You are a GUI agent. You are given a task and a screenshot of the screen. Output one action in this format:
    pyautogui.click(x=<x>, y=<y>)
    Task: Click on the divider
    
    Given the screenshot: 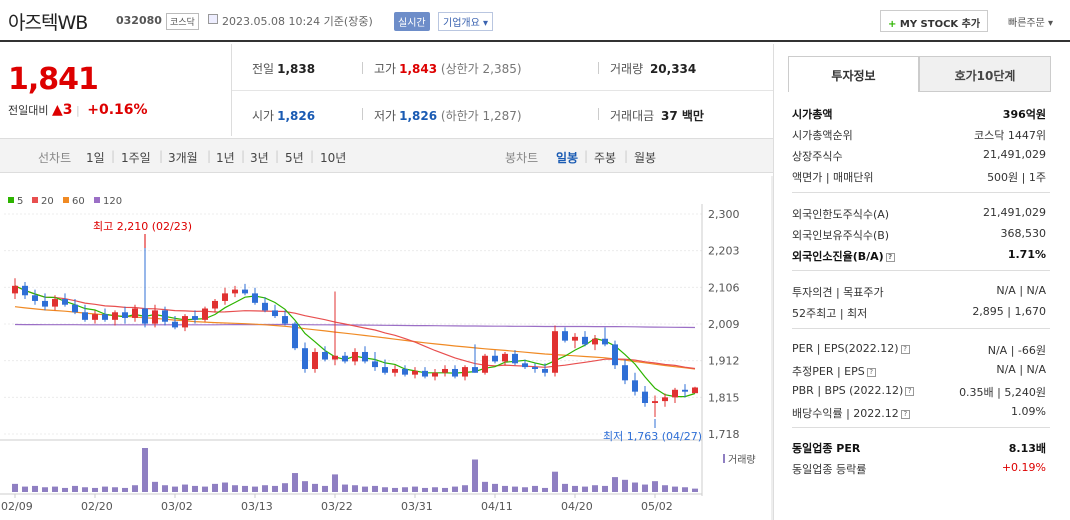 What is the action you would take?
    pyautogui.click(x=921, y=328)
    